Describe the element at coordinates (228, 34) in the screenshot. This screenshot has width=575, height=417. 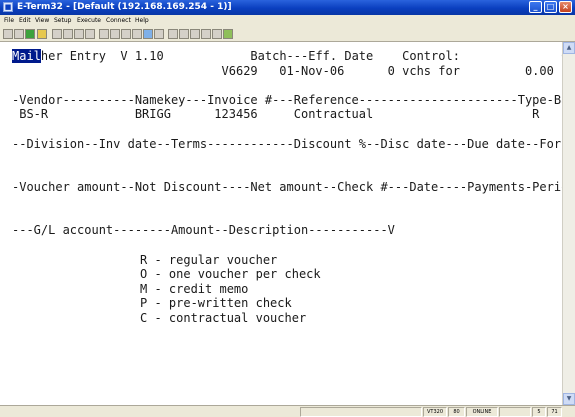
I see `help-icon` at that location.